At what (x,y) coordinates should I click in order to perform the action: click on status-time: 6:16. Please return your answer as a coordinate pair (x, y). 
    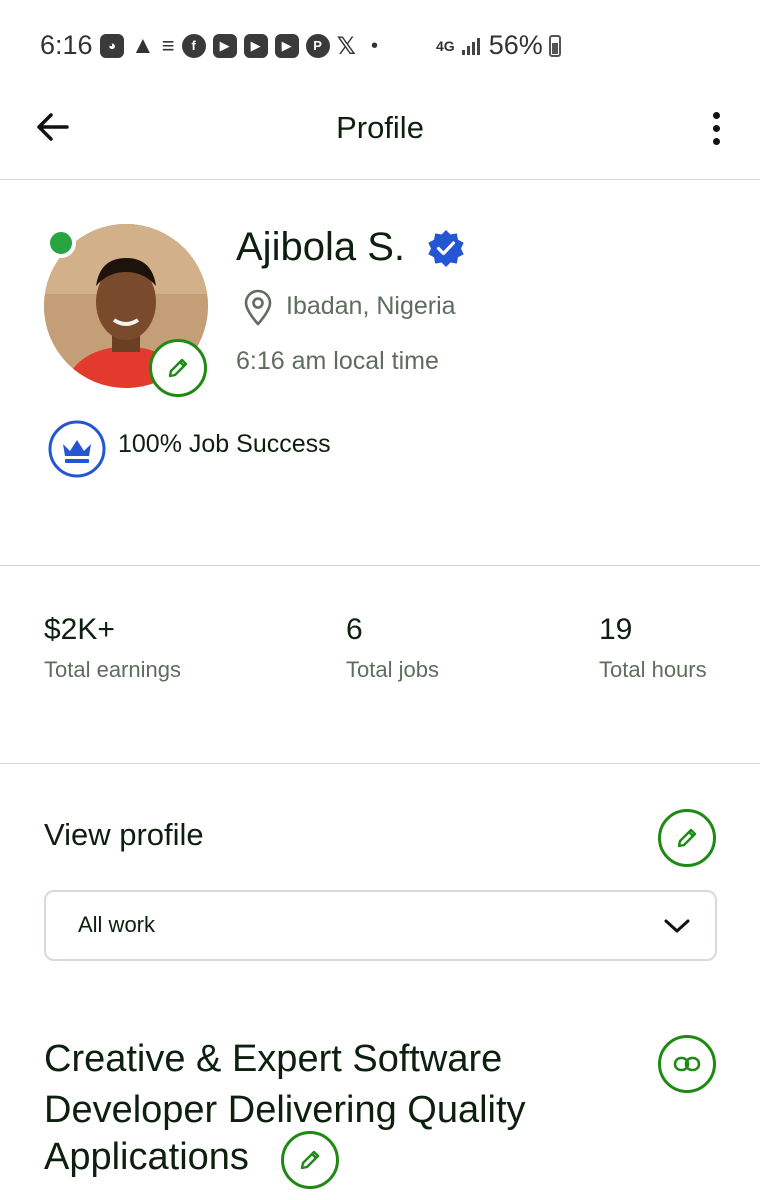
    Looking at the image, I should click on (66, 45).